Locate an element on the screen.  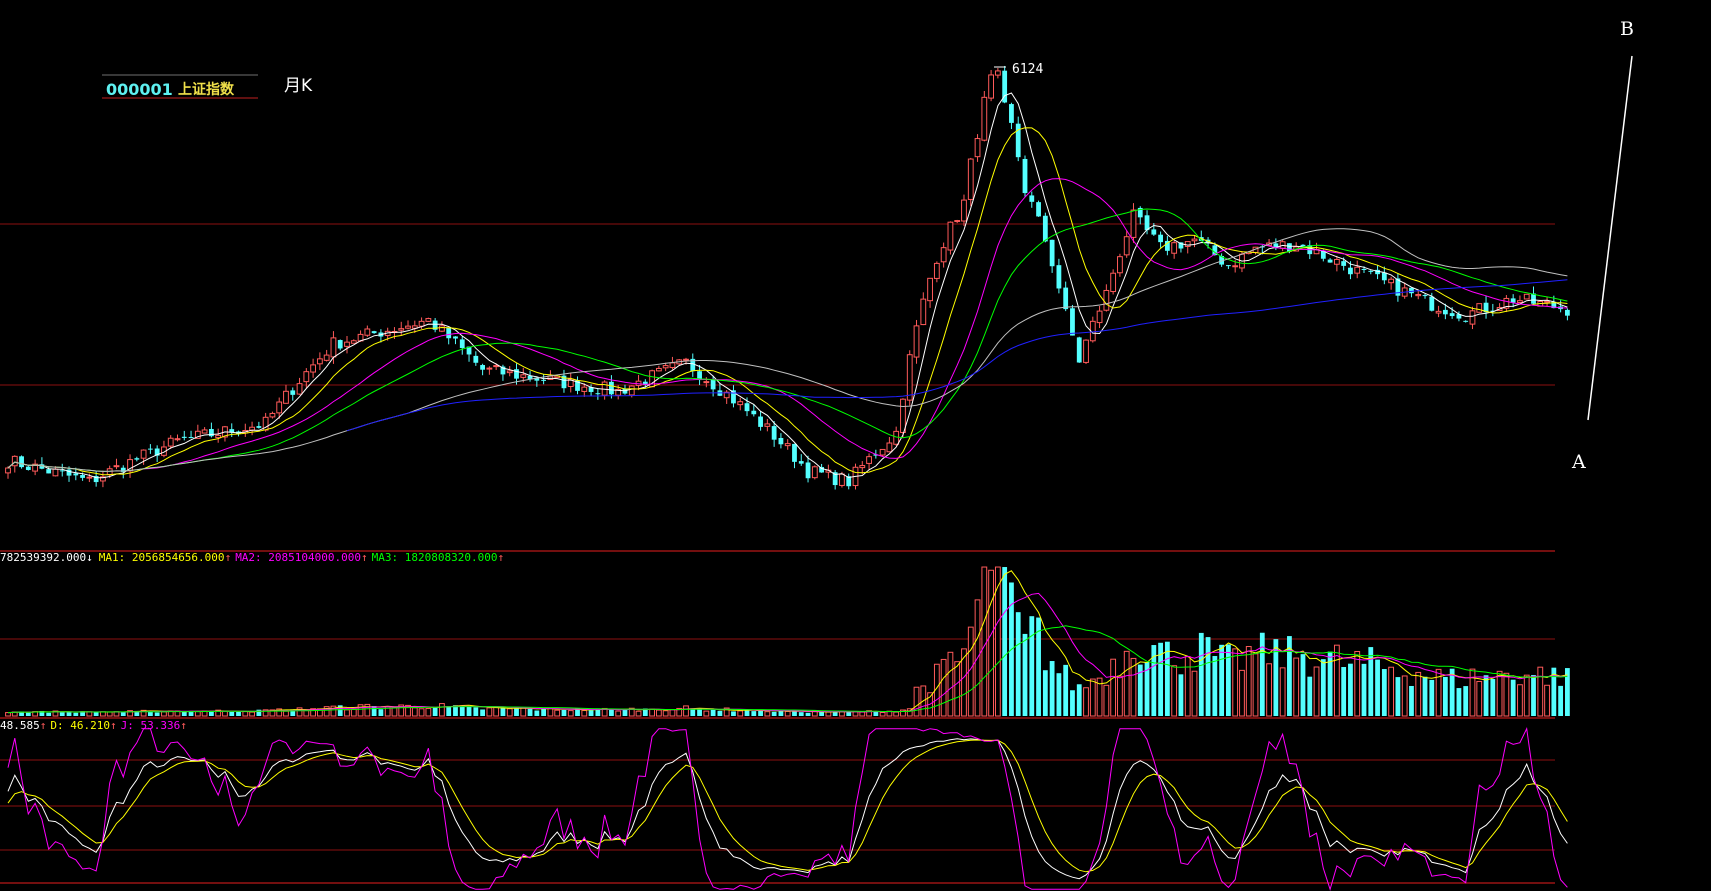
ma3-arrow: ↑ is located at coordinates (501, 557).